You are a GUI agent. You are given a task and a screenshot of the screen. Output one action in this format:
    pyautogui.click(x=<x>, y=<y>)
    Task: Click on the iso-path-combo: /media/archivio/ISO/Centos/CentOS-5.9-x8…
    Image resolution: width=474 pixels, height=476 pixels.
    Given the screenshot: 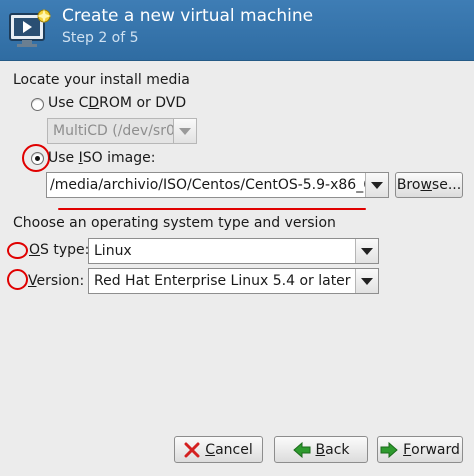 What is the action you would take?
    pyautogui.click(x=217, y=185)
    